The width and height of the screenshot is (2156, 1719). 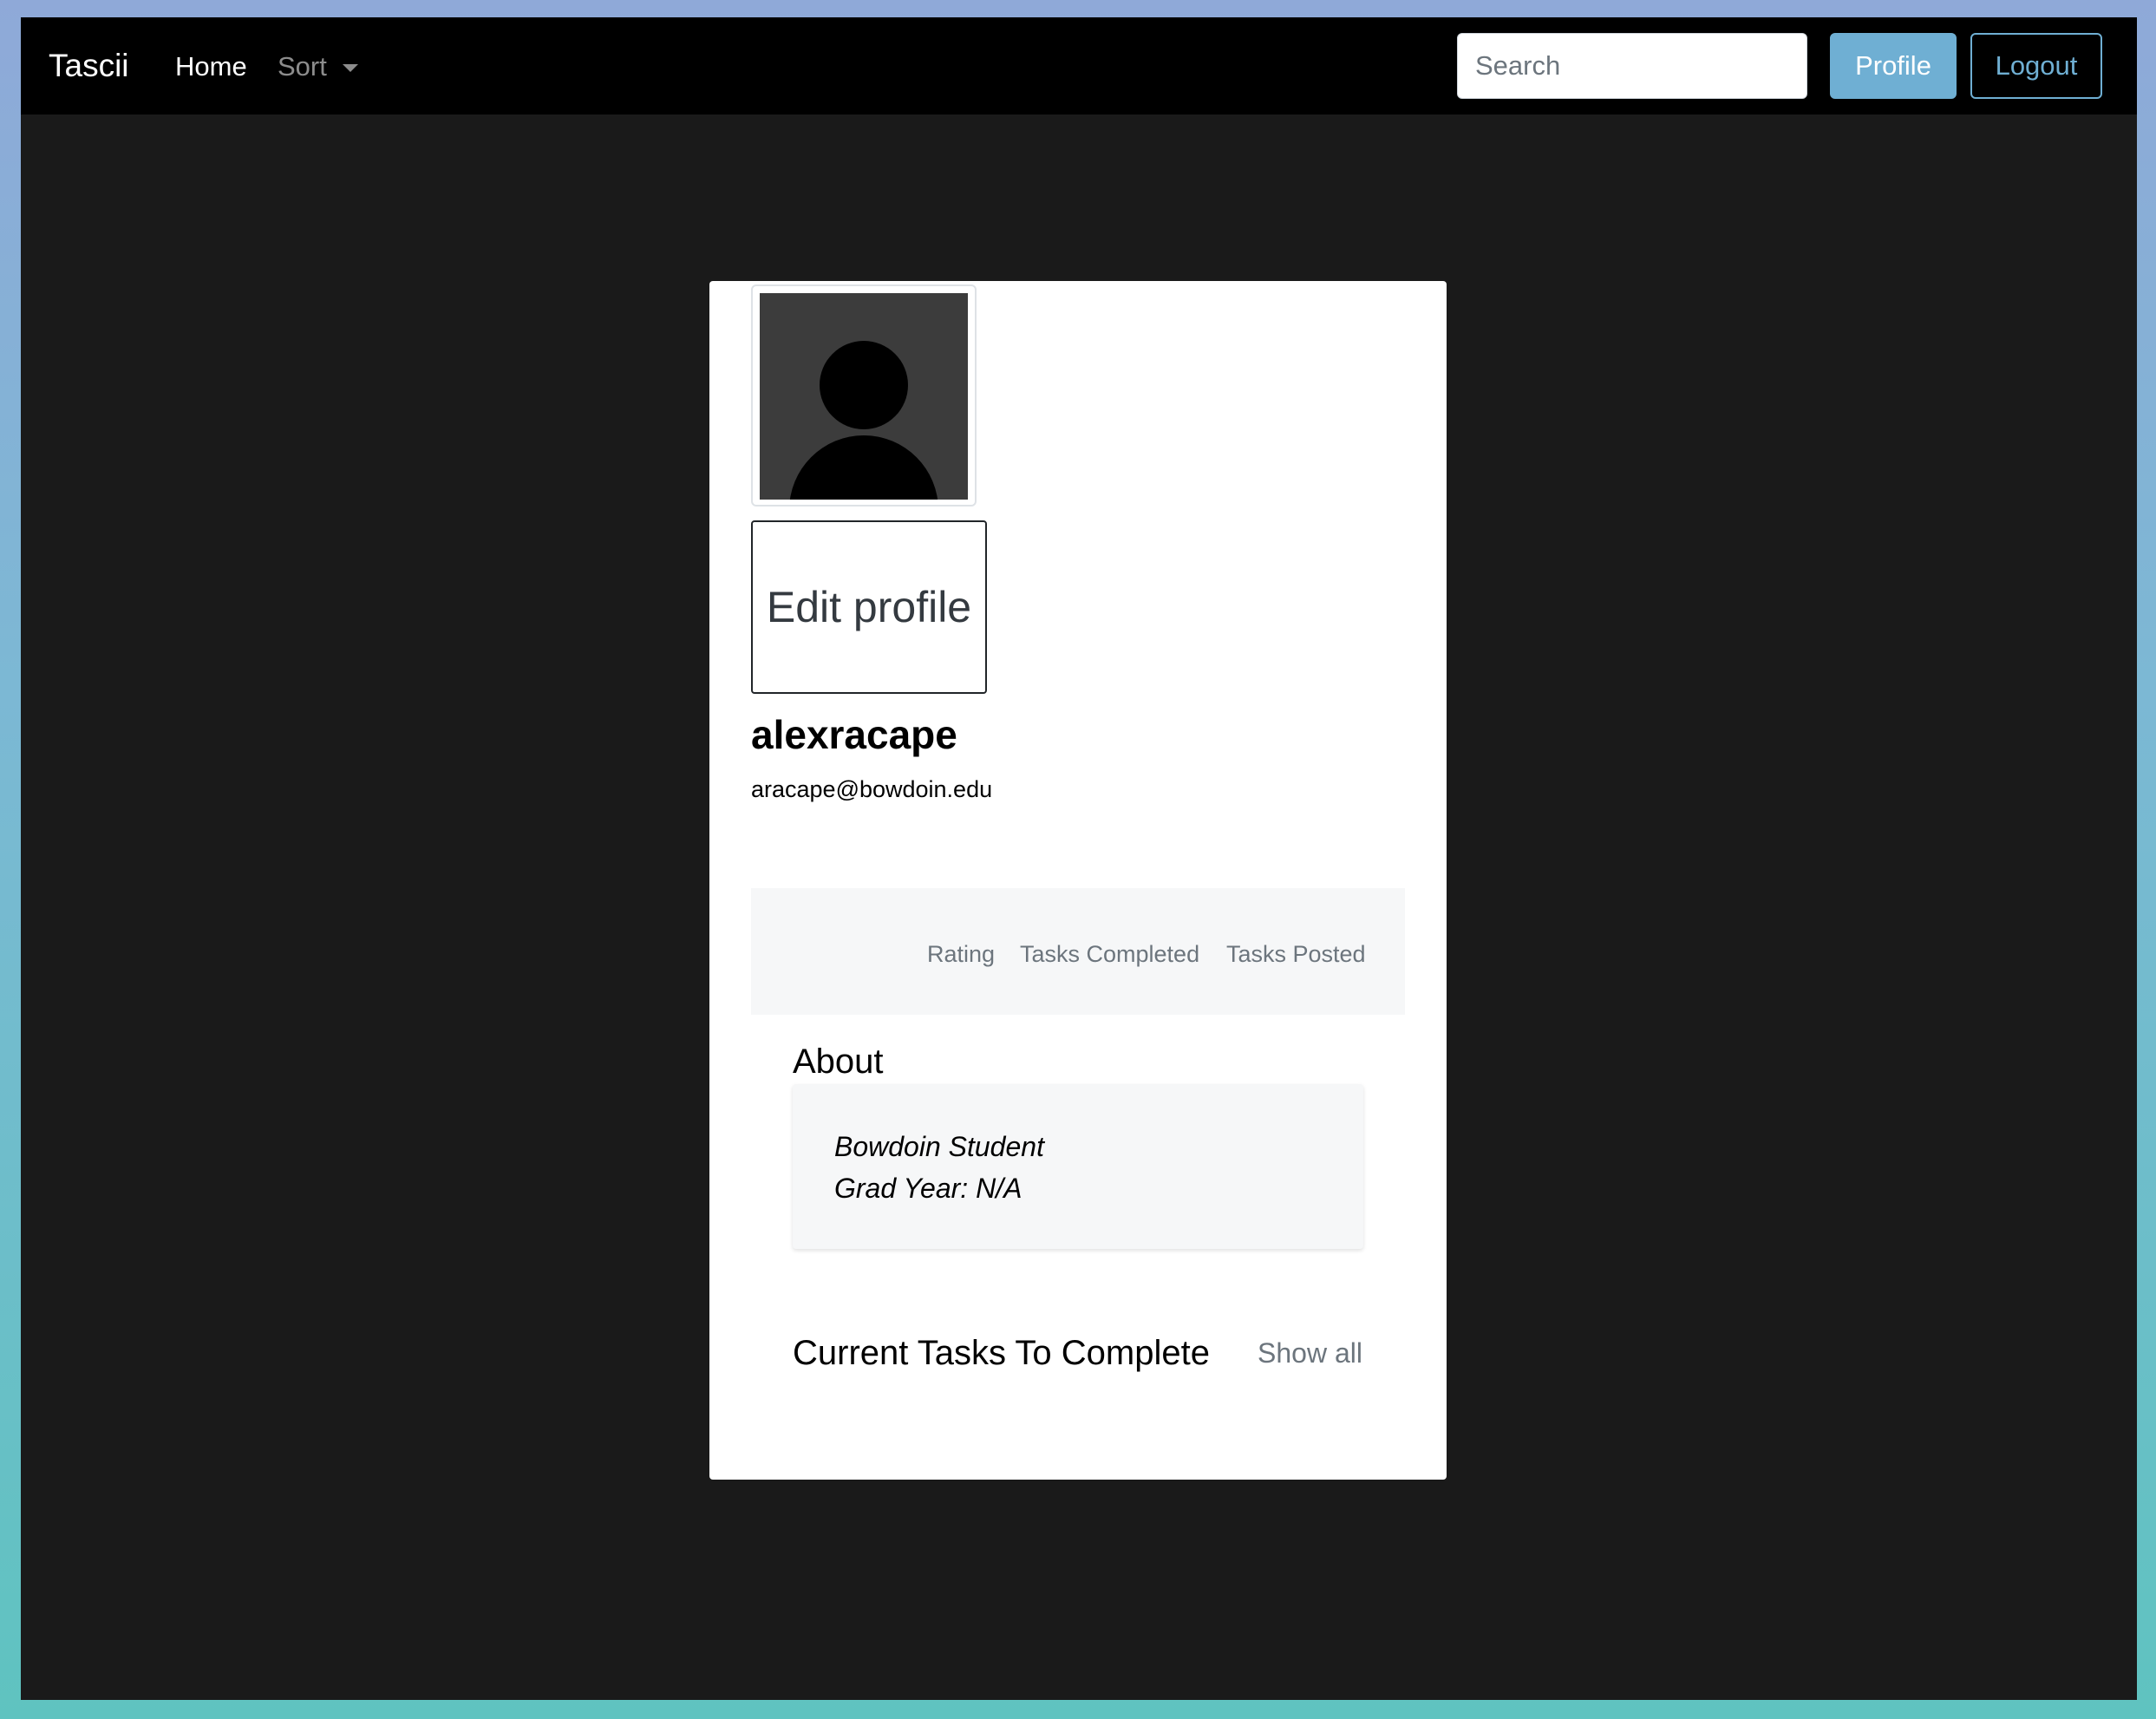 What do you see at coordinates (872, 789) in the screenshot?
I see `user-email: aracape@bowdoin.edu` at bounding box center [872, 789].